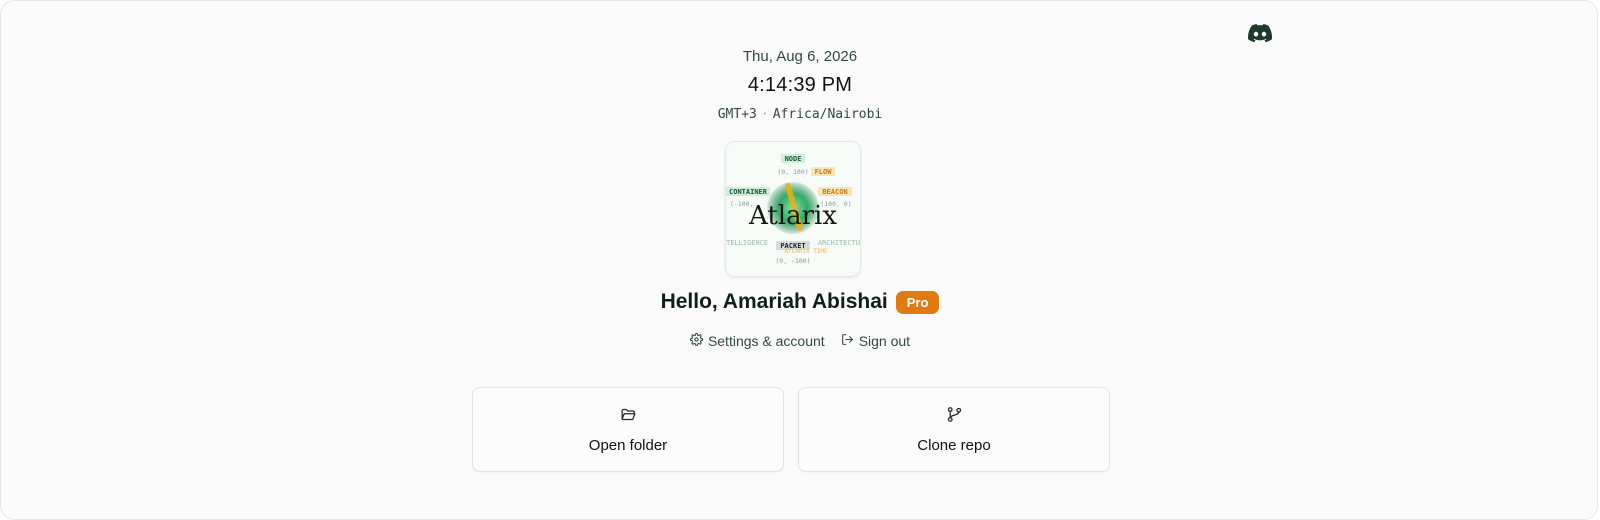  Describe the element at coordinates (954, 429) in the screenshot. I see `clone-repo-button: Clone repo` at that location.